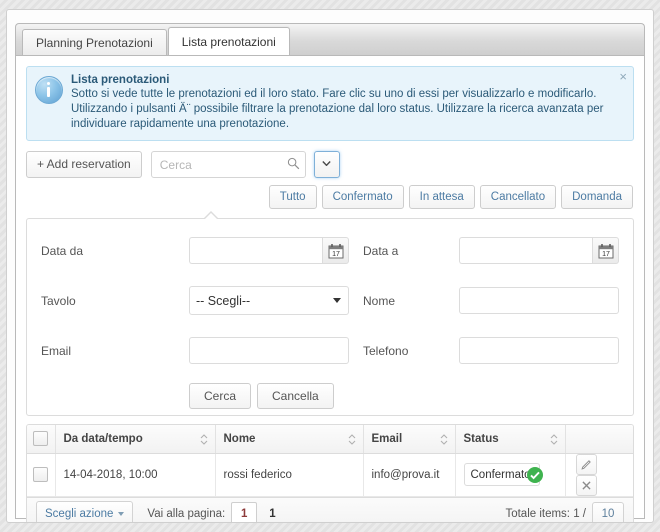  What do you see at coordinates (220, 396) in the screenshot?
I see `search-submit-button: Cerca` at bounding box center [220, 396].